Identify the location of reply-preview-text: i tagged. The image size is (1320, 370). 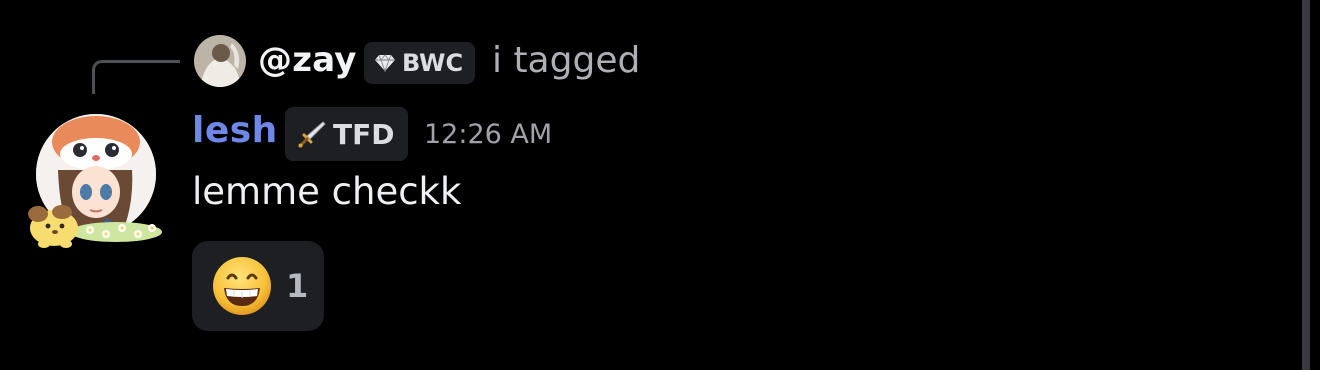
(566, 60).